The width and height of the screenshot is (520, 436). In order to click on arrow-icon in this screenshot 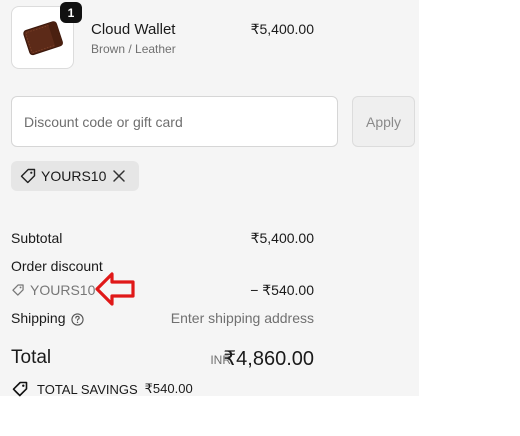, I will do `click(115, 289)`.